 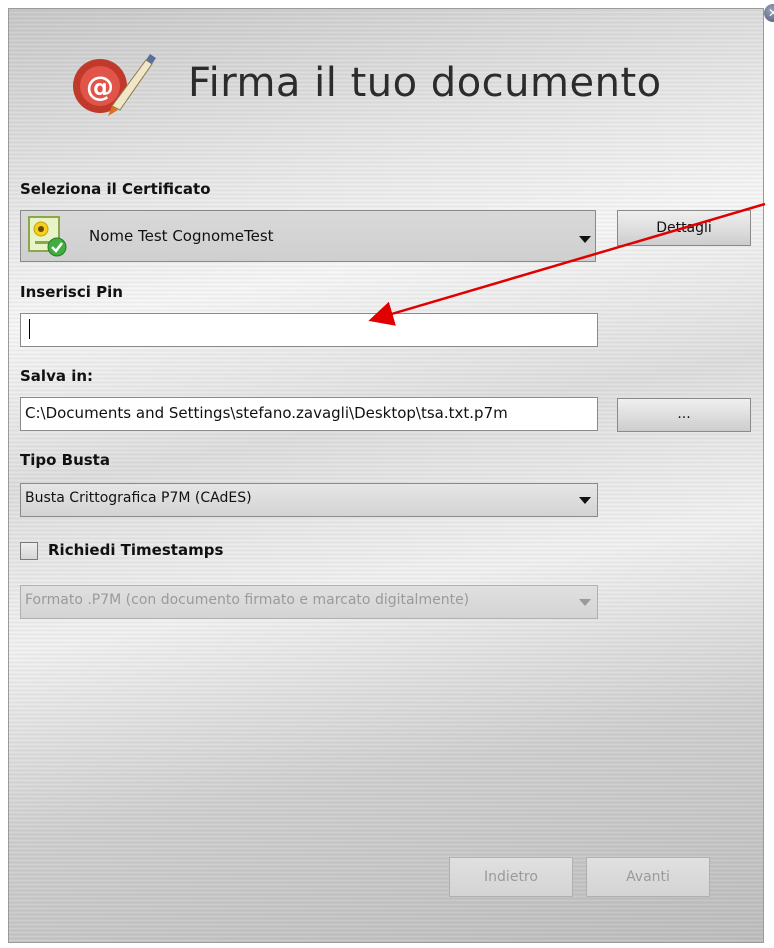 What do you see at coordinates (684, 228) in the screenshot?
I see `details-button: Dettagli` at bounding box center [684, 228].